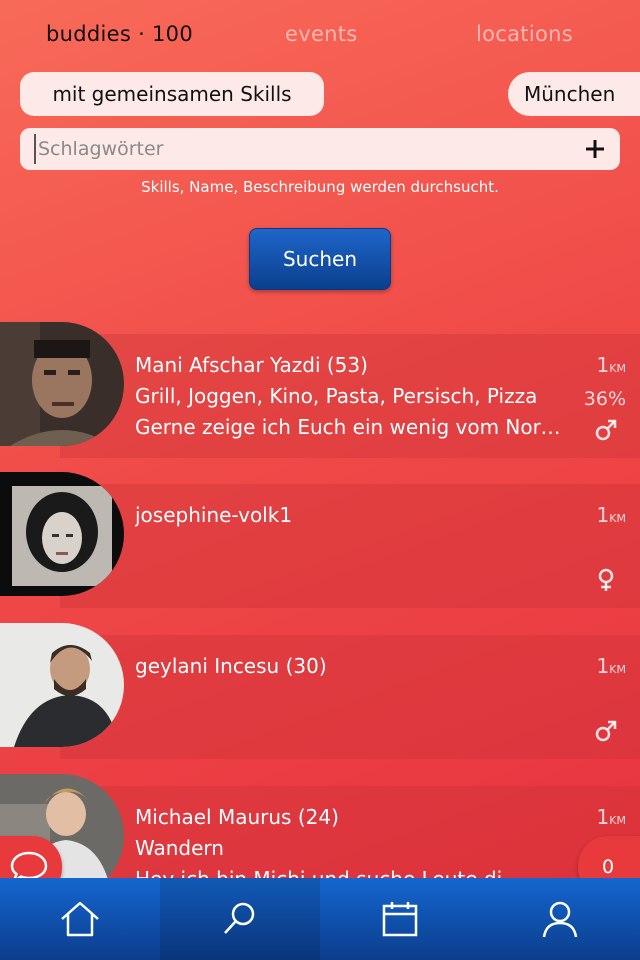 The width and height of the screenshot is (640, 960). I want to click on card-text: josephine-volk1, so click(350, 515).